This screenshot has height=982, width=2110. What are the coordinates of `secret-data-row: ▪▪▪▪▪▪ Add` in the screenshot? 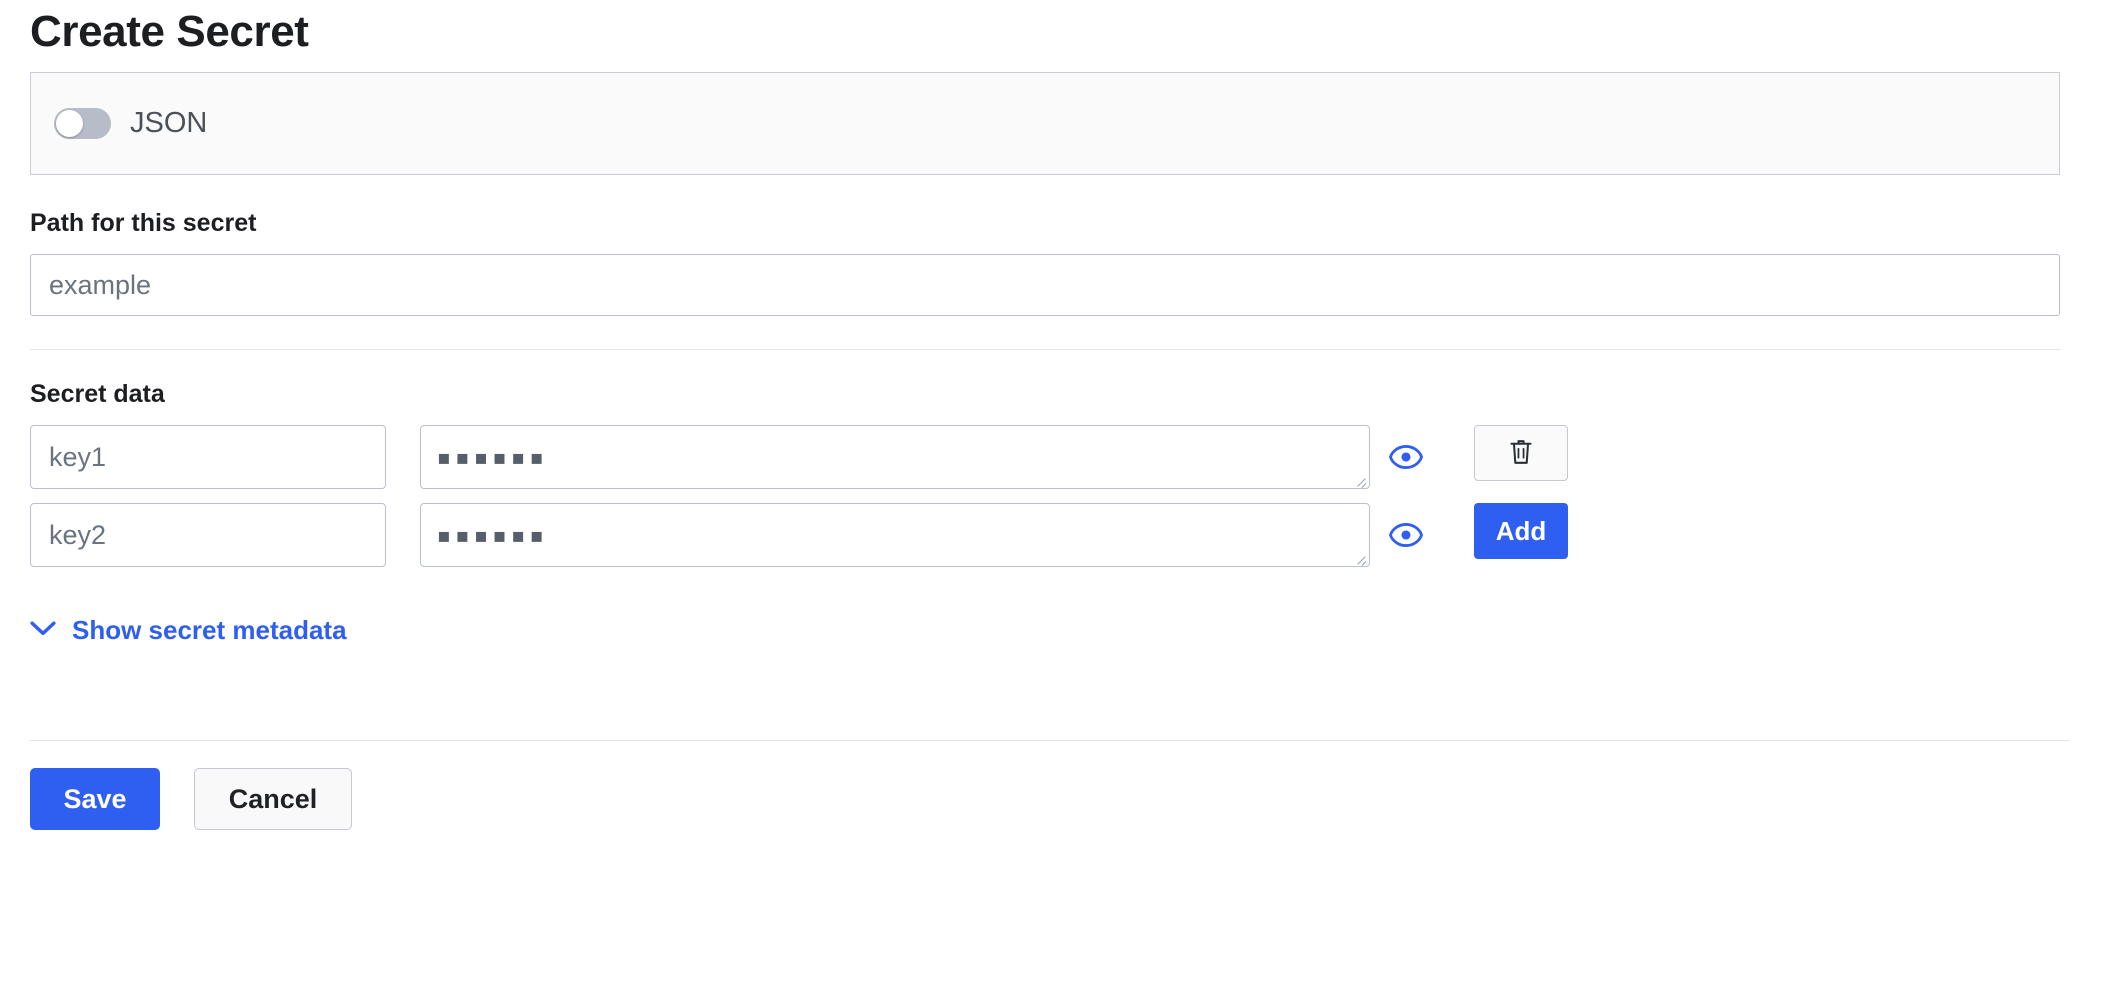 It's located at (1050, 535).